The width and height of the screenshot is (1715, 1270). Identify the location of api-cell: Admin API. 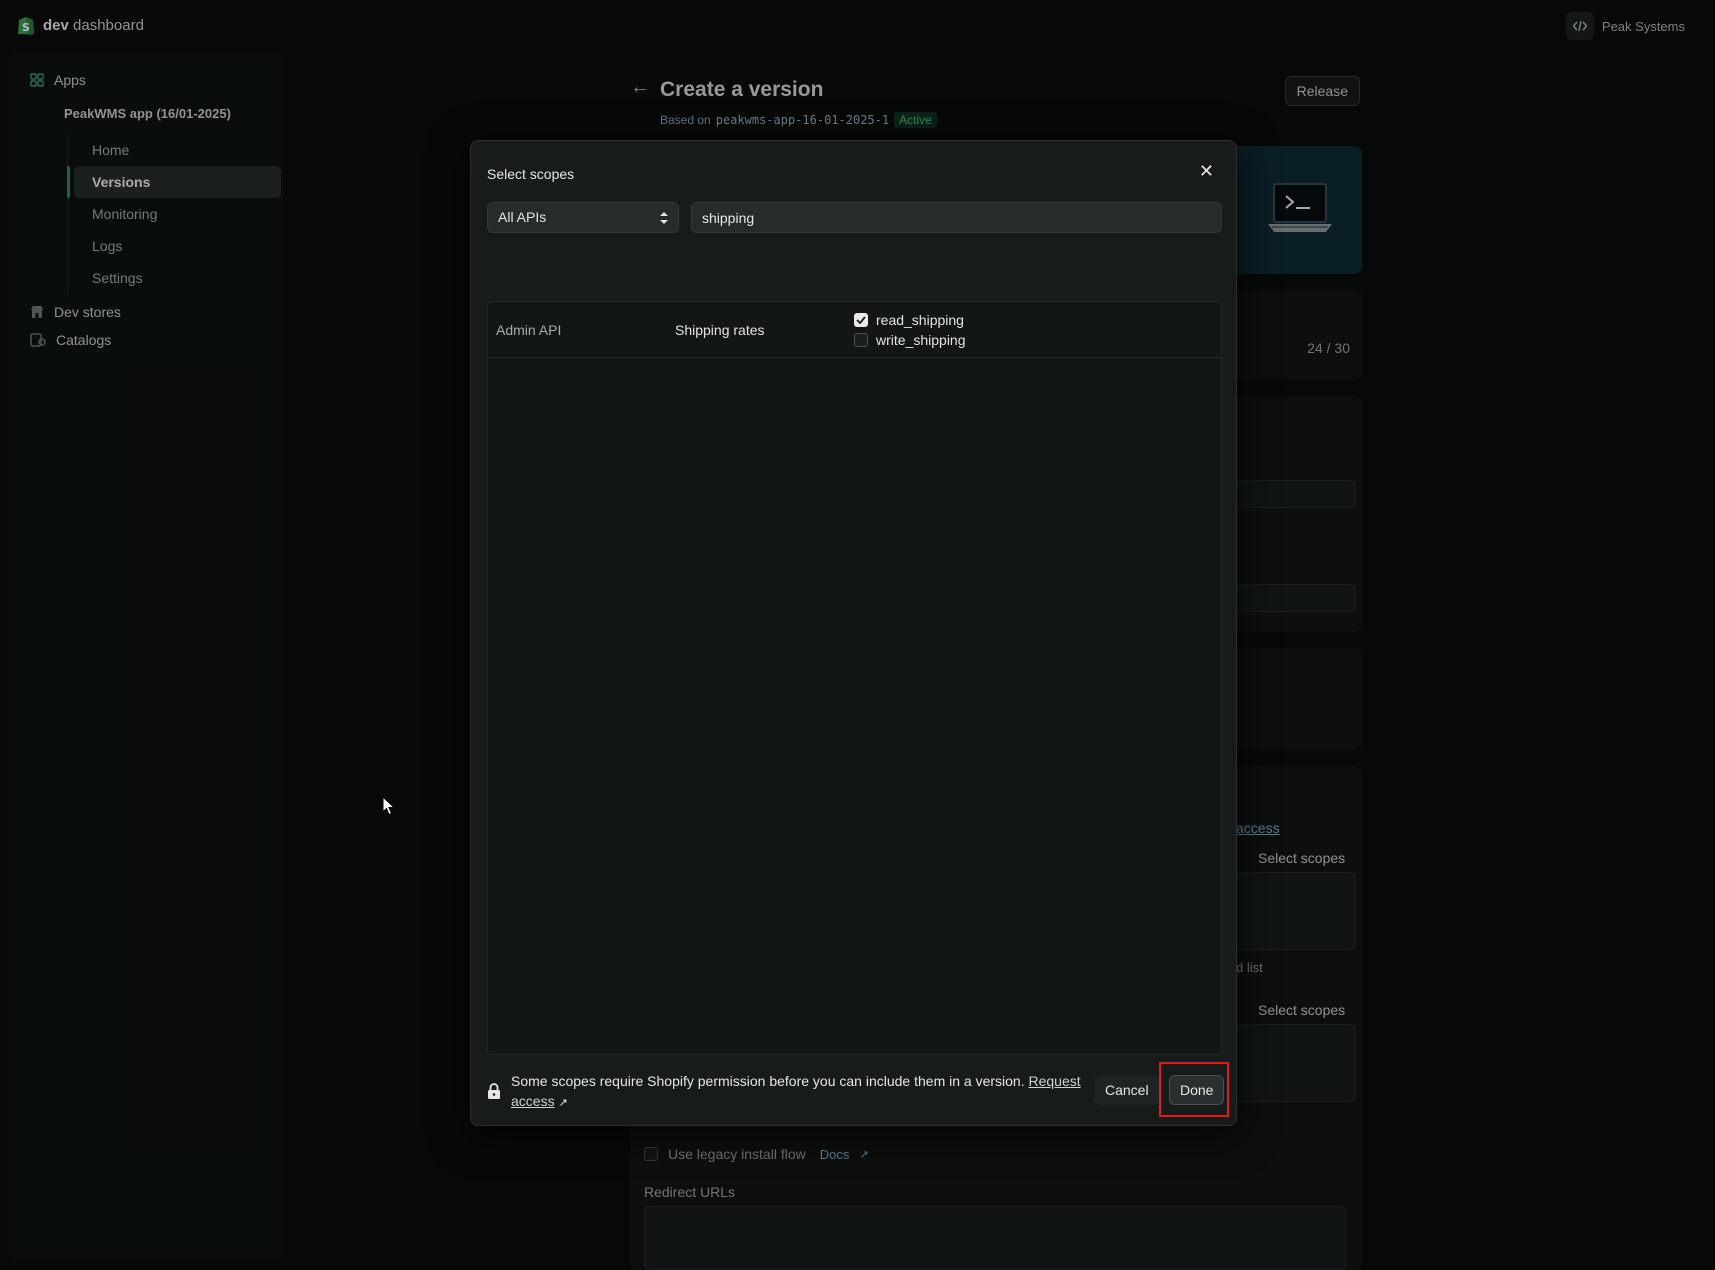
(529, 330).